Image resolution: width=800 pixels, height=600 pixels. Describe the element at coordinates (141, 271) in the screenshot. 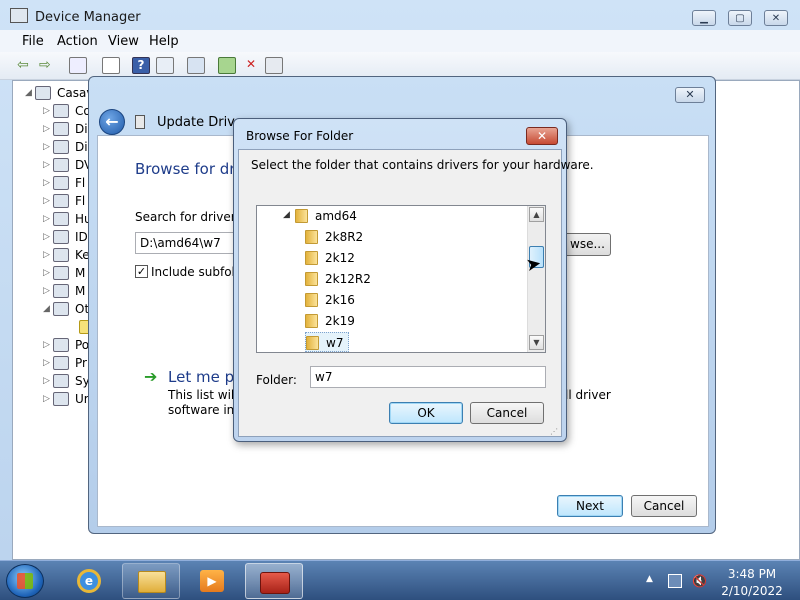

I see `include-subfolders-checkbox: ✓` at that location.